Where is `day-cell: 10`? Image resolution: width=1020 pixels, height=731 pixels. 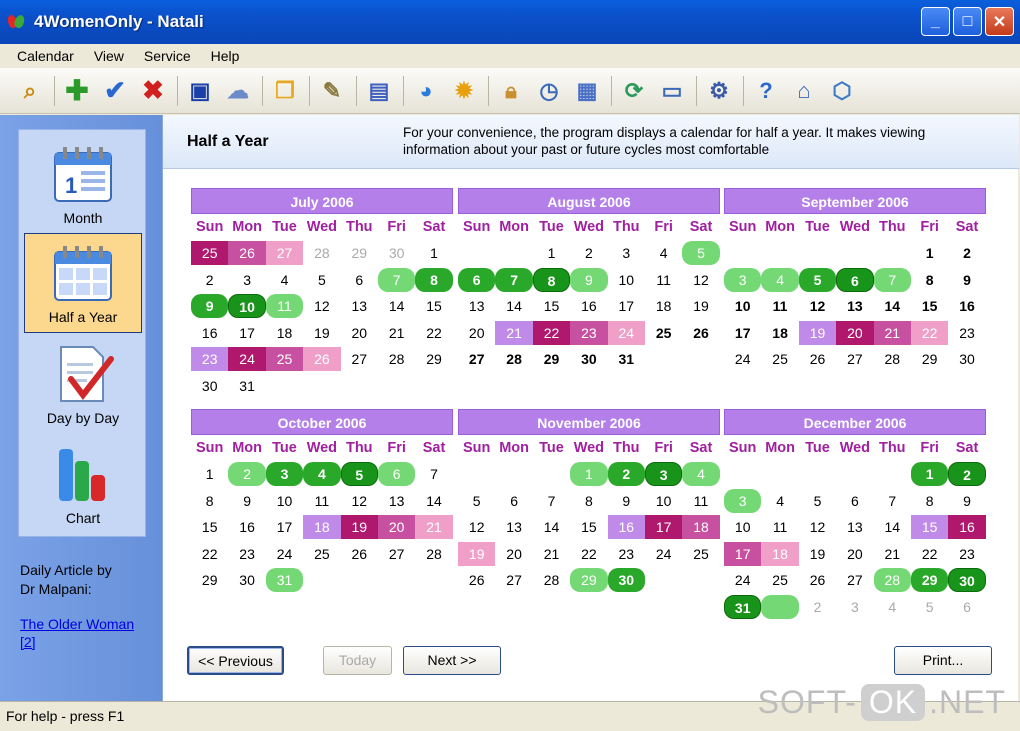 day-cell: 10 is located at coordinates (284, 501).